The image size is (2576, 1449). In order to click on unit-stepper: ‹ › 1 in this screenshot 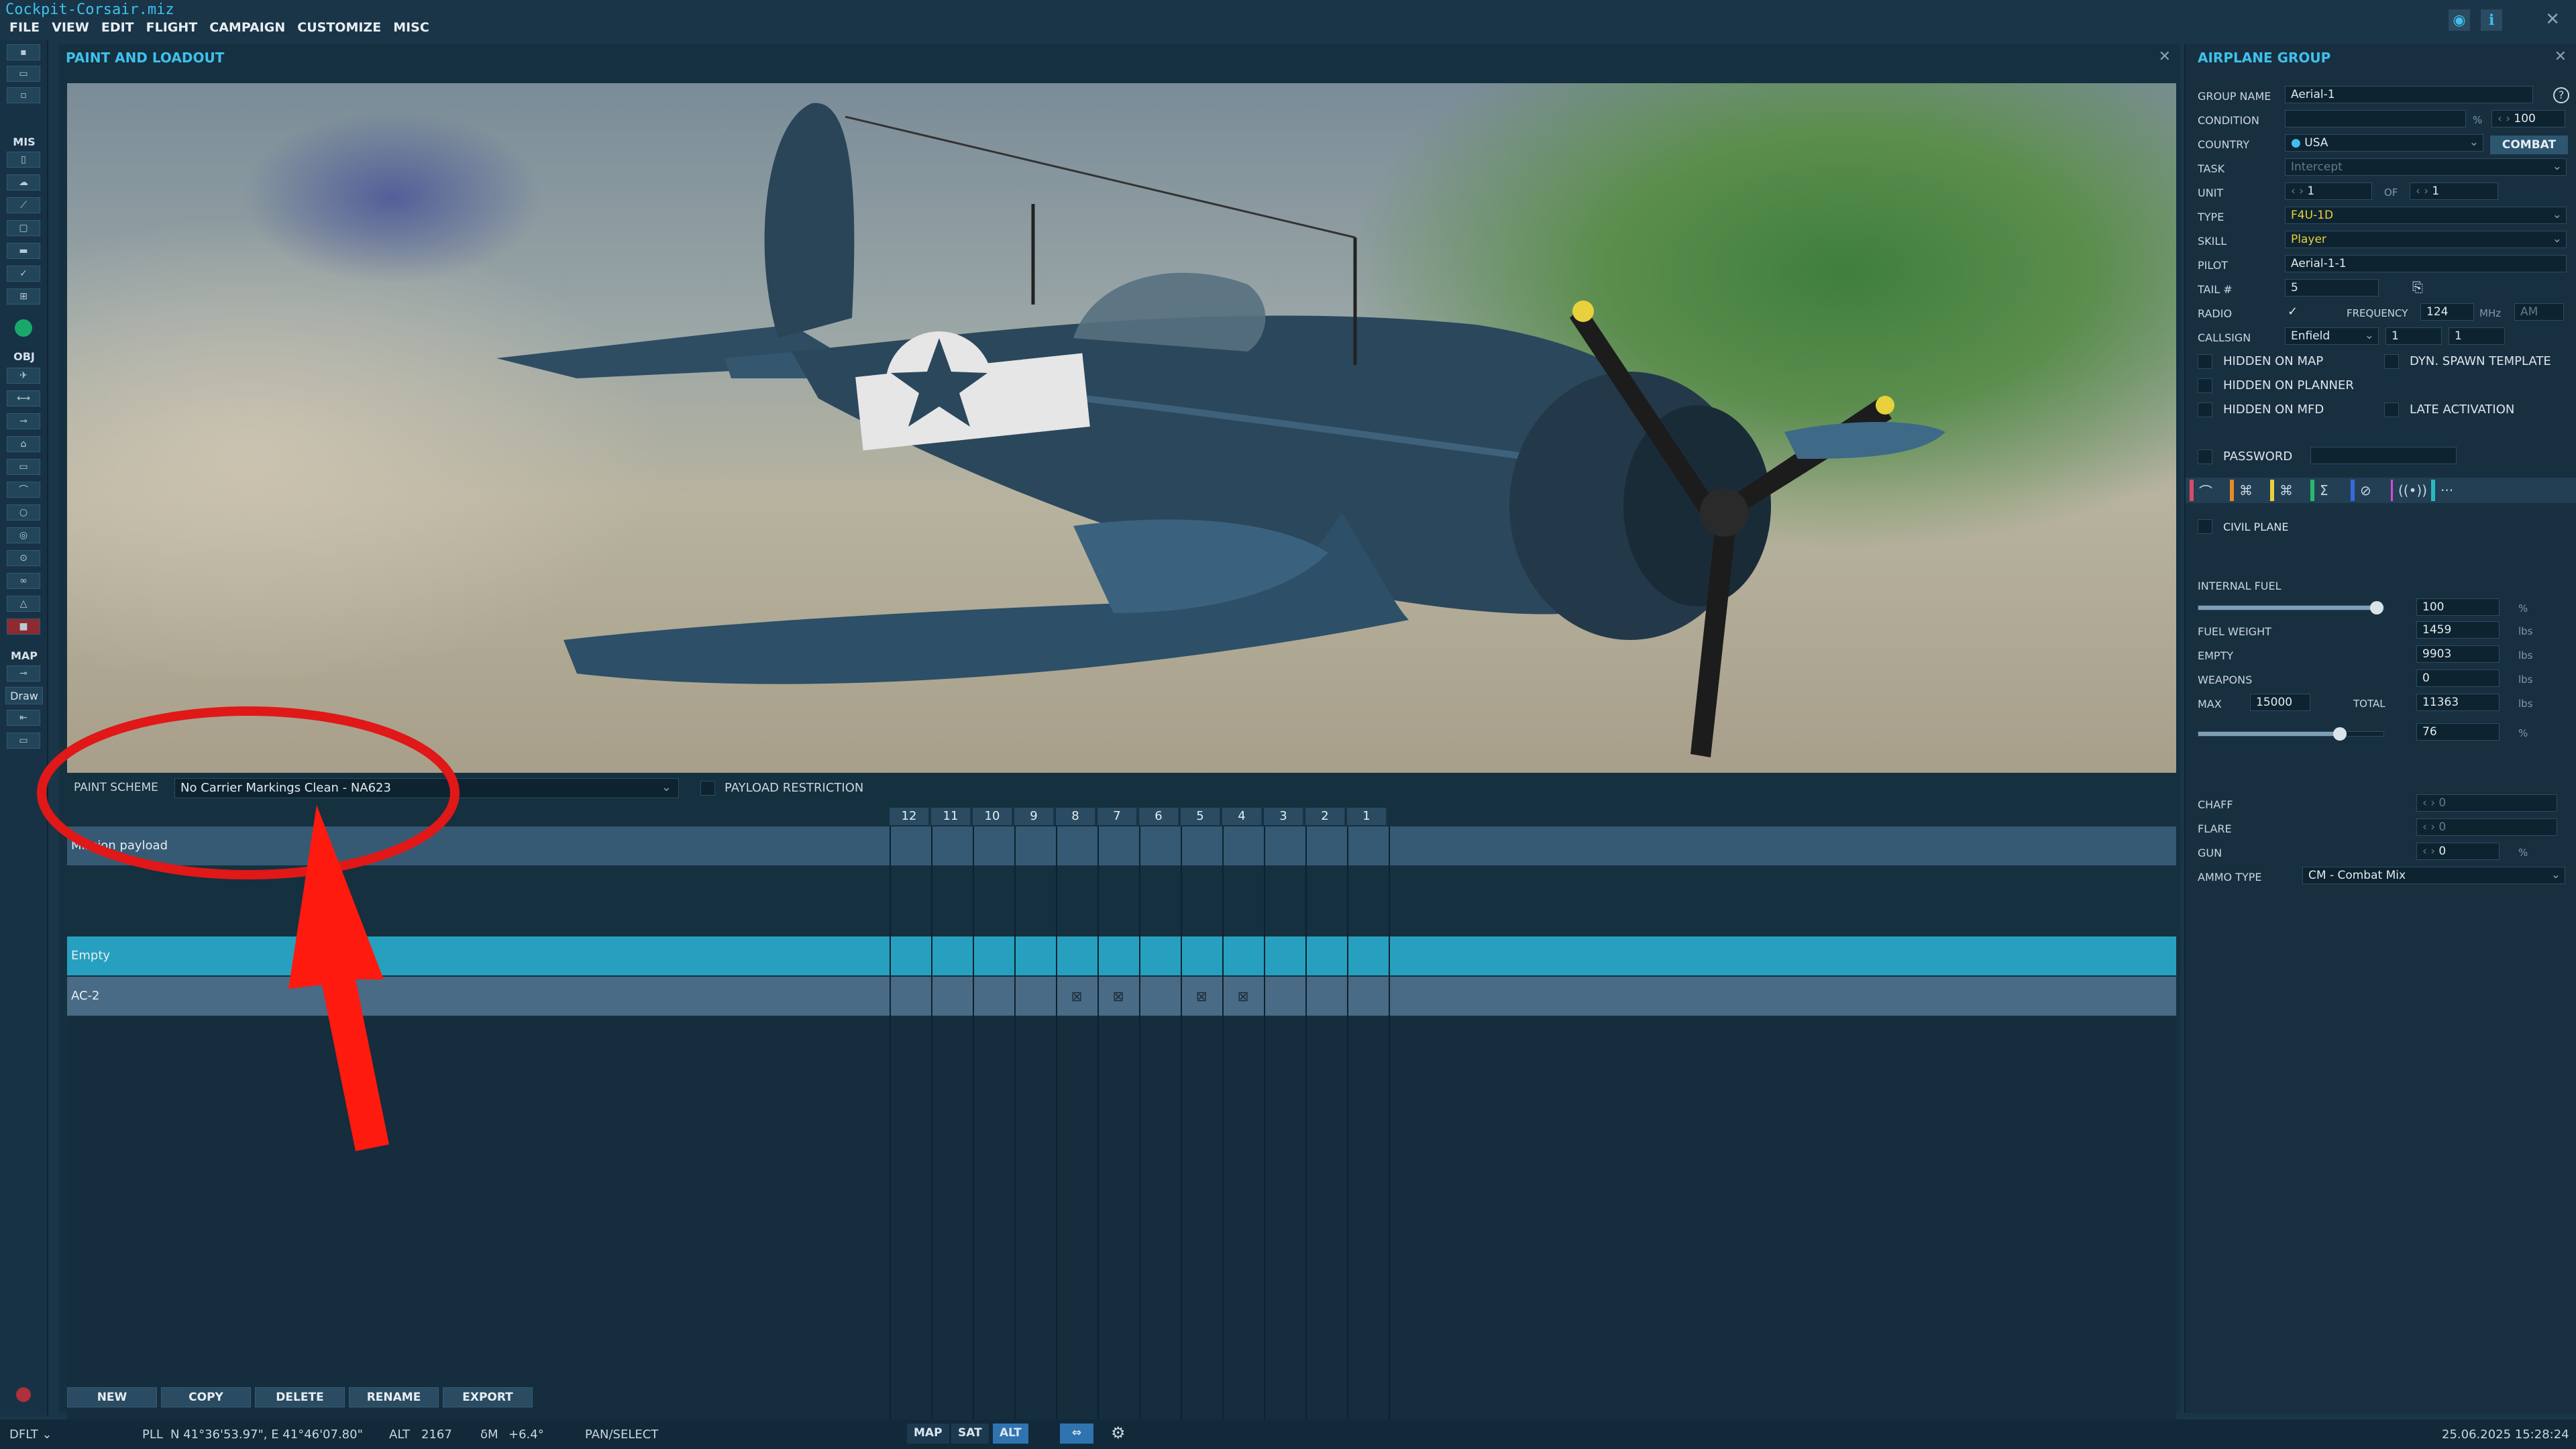, I will do `click(2328, 191)`.